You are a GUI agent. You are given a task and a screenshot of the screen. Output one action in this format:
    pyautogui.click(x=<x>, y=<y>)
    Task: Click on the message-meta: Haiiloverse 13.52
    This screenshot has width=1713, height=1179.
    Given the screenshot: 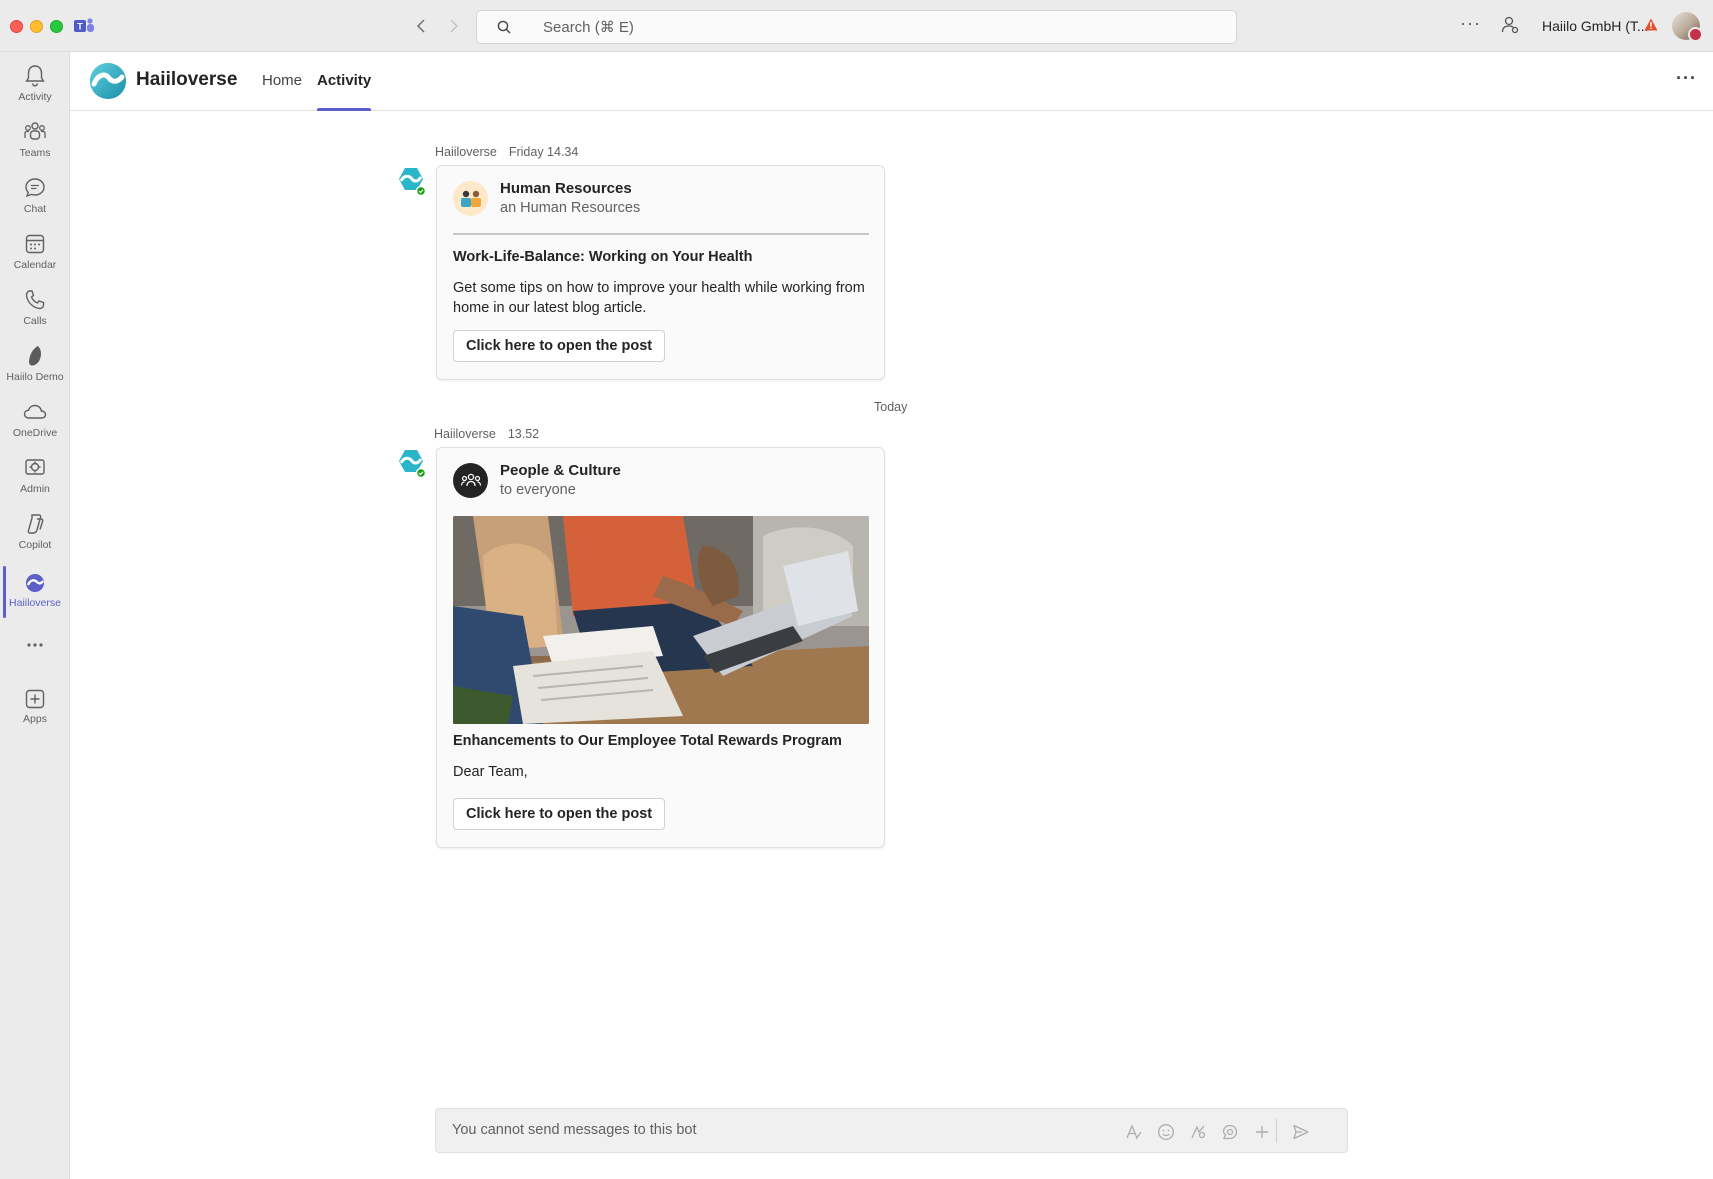 What is the action you would take?
    pyautogui.click(x=486, y=434)
    